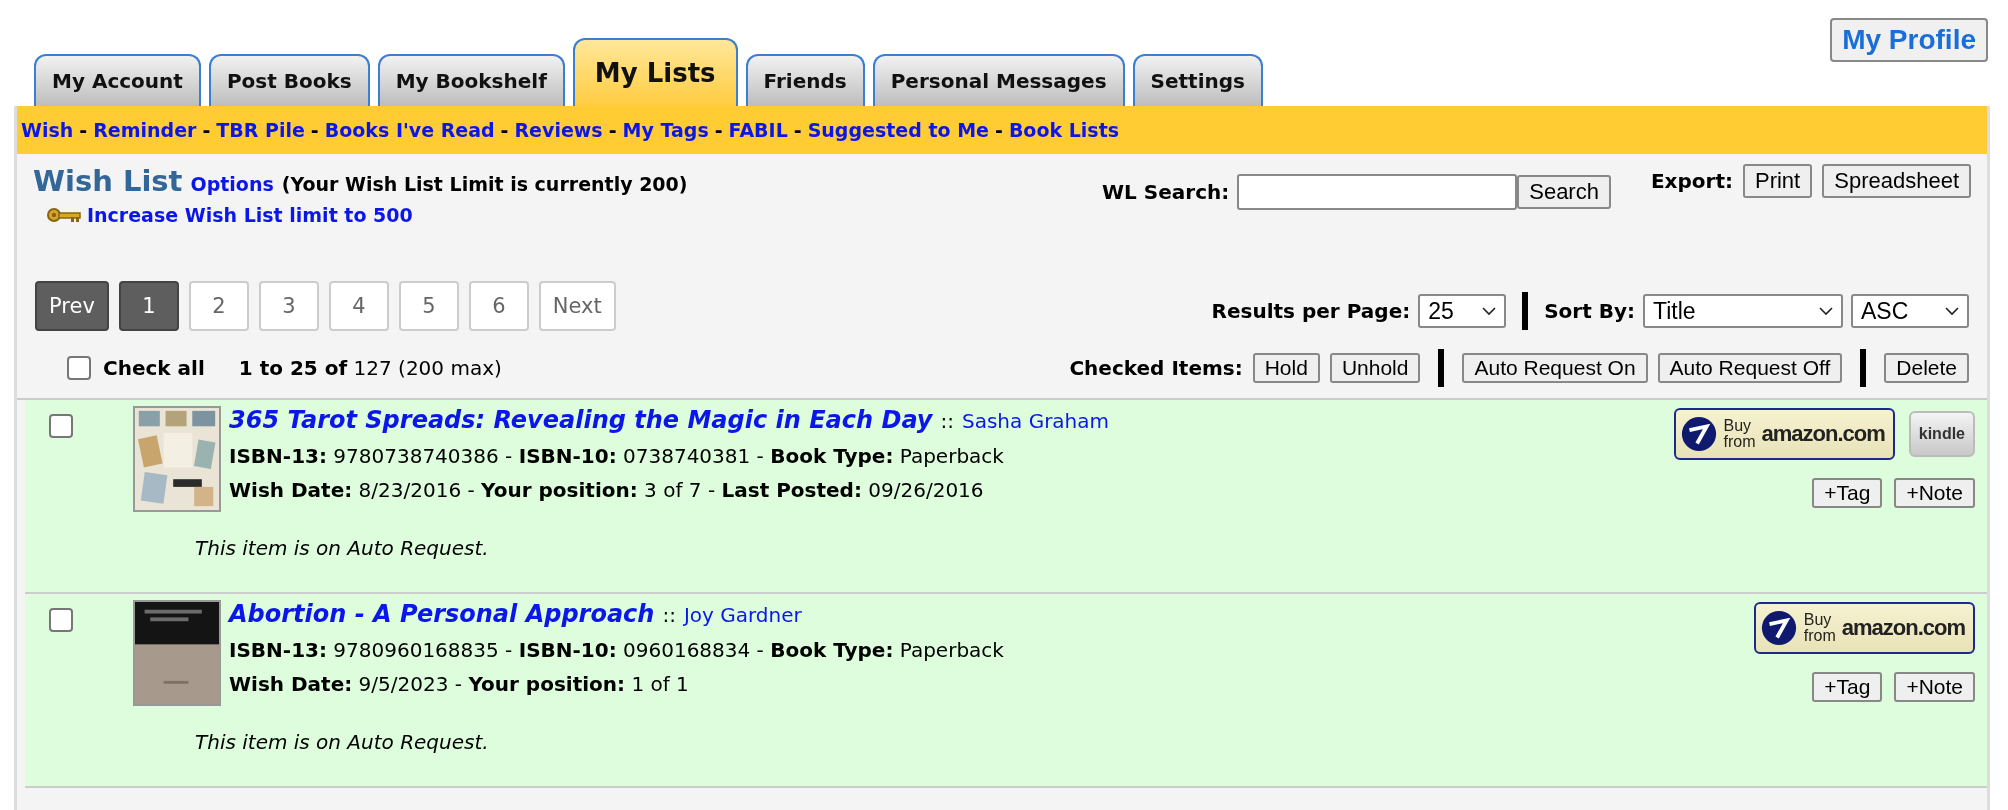  What do you see at coordinates (1896, 181) in the screenshot?
I see `export-button: Spreadsheet` at bounding box center [1896, 181].